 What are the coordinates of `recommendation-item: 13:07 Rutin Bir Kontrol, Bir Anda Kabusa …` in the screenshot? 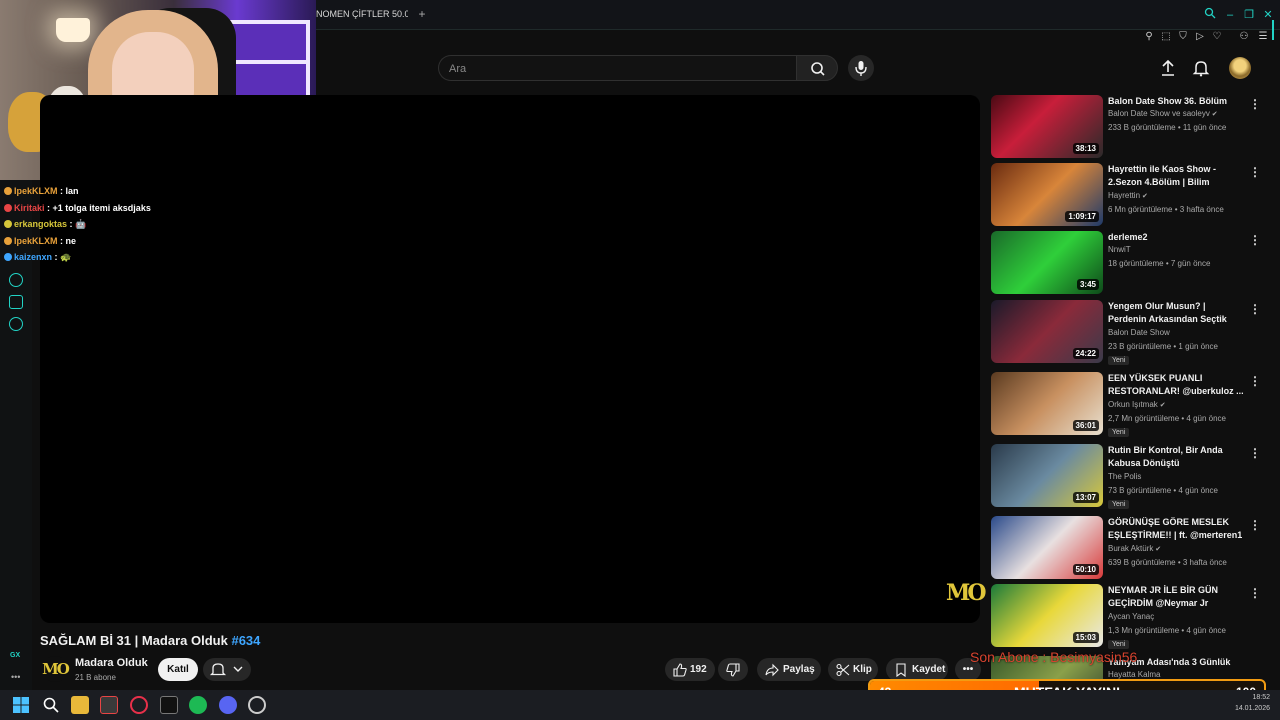 It's located at (1126, 476).